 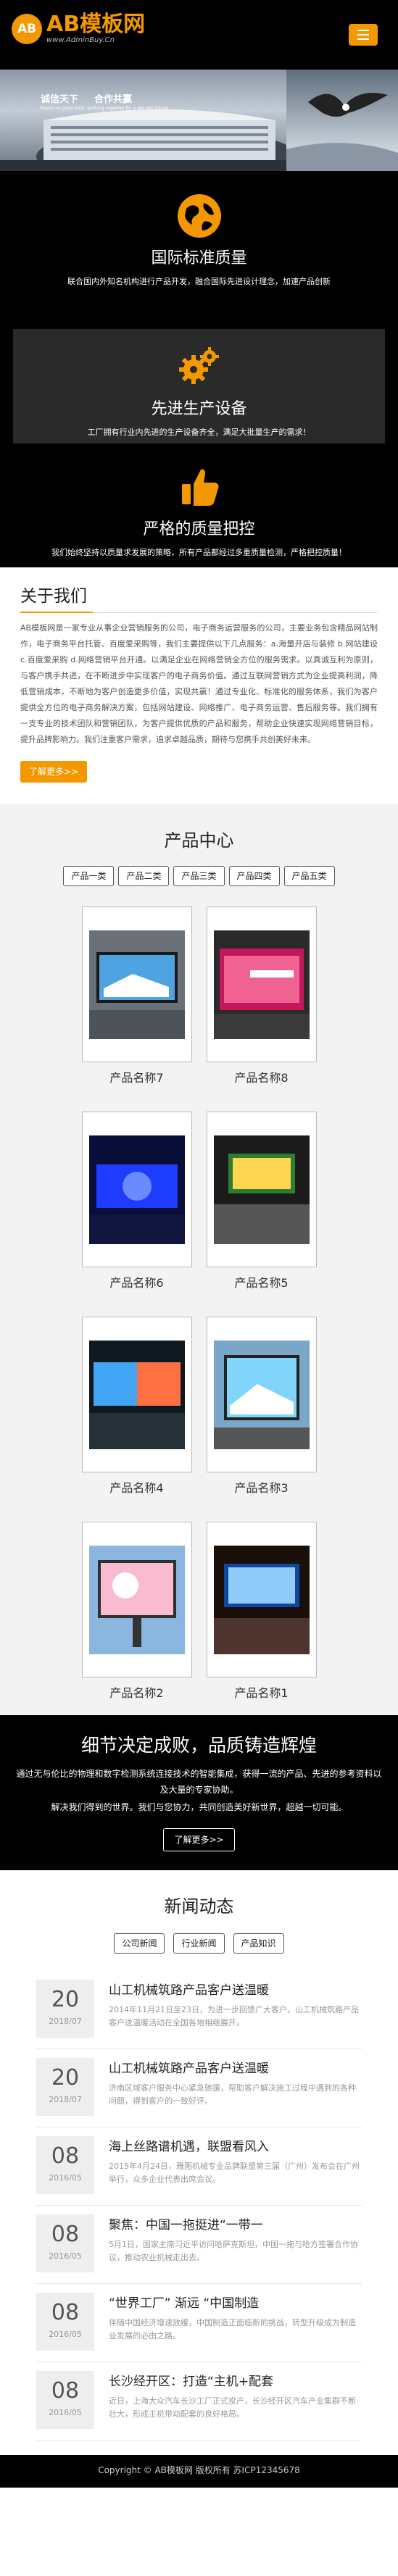 What do you see at coordinates (235, 2380) in the screenshot?
I see `news-item-title: 长沙经开区：打造“主机+配套` at bounding box center [235, 2380].